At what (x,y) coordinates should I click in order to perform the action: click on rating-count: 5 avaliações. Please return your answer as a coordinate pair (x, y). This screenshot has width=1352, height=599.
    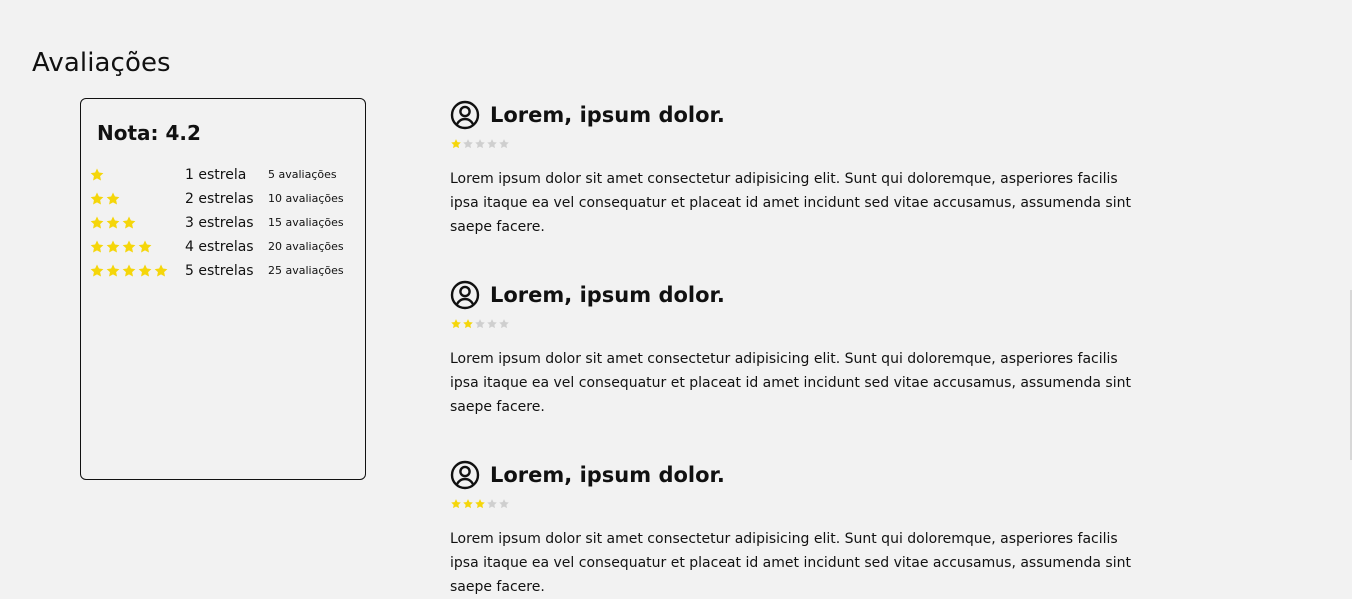
    Looking at the image, I should click on (302, 174).